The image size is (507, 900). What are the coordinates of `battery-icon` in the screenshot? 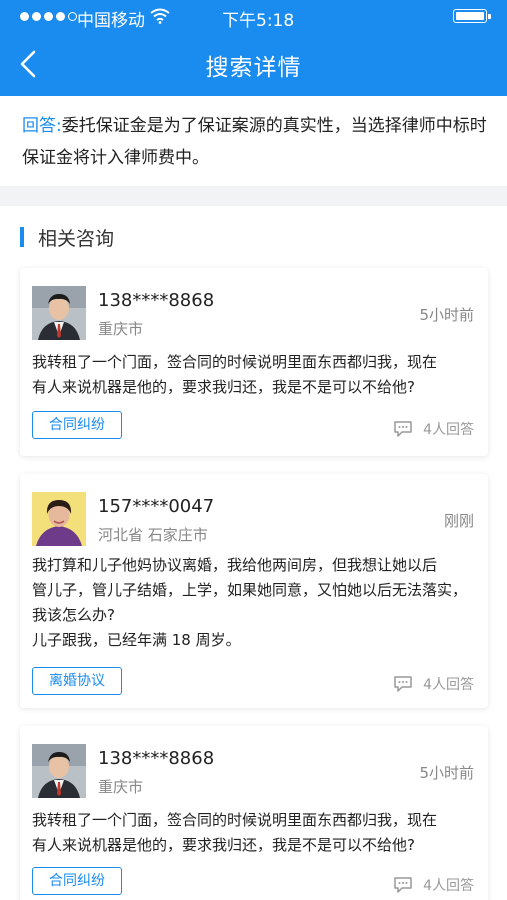 It's located at (472, 16).